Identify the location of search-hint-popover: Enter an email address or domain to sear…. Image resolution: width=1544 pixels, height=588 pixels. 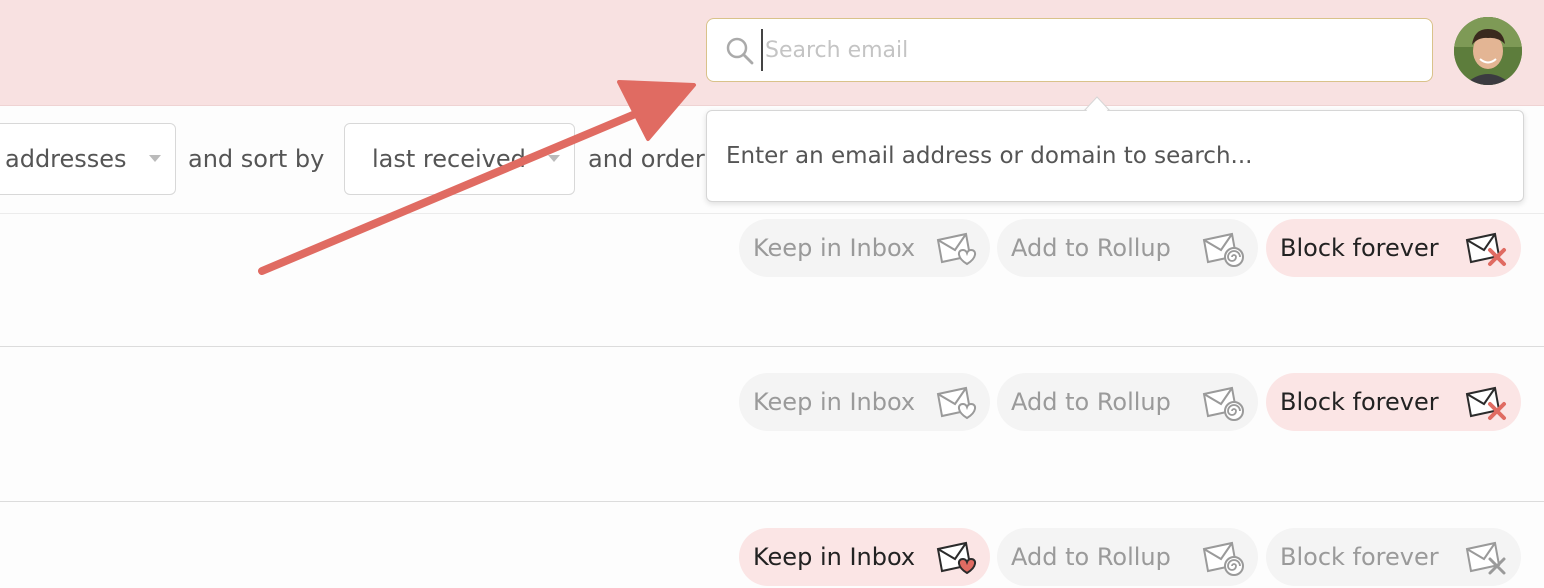
(1115, 156).